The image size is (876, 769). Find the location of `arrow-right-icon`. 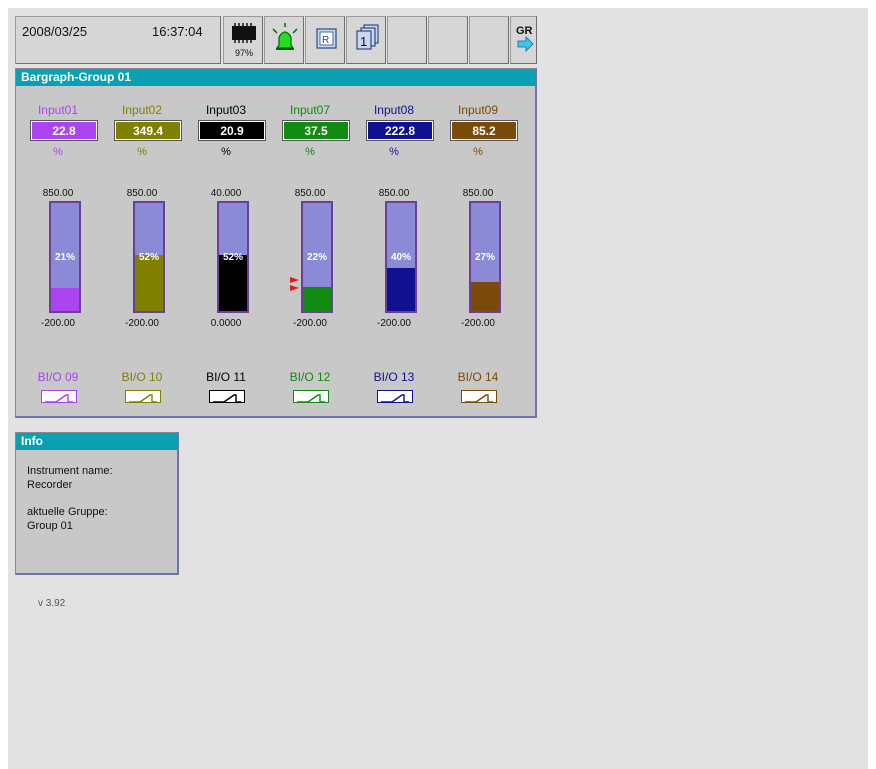

arrow-right-icon is located at coordinates (525, 44).